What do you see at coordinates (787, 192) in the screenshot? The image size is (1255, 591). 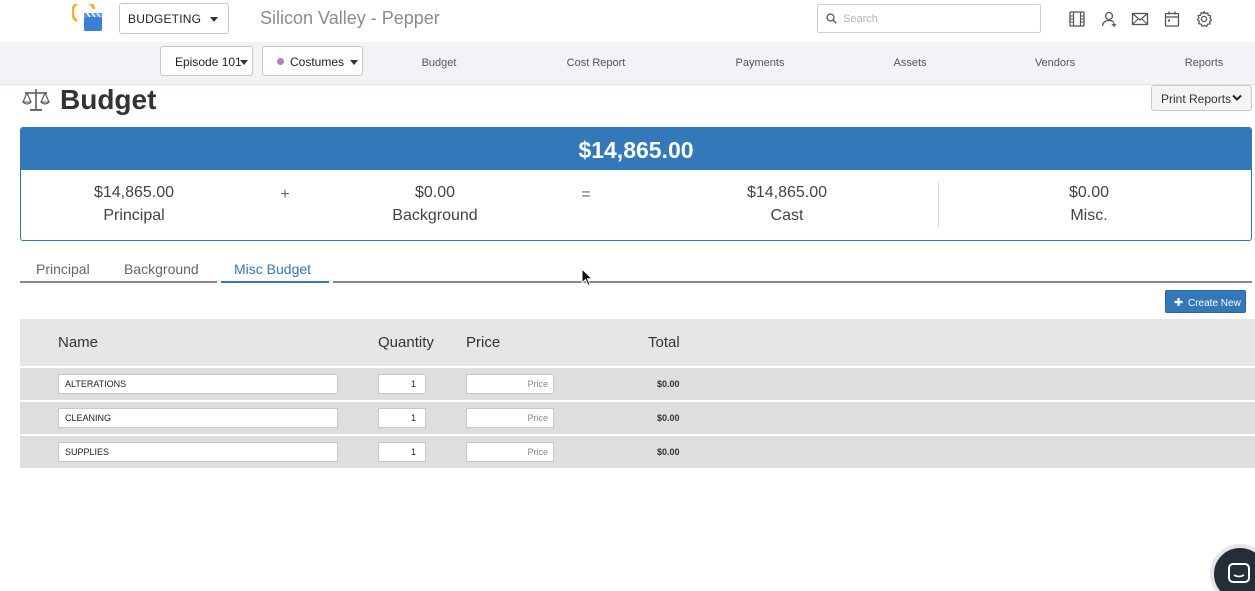 I see `cast-amount: $14,865.00` at bounding box center [787, 192].